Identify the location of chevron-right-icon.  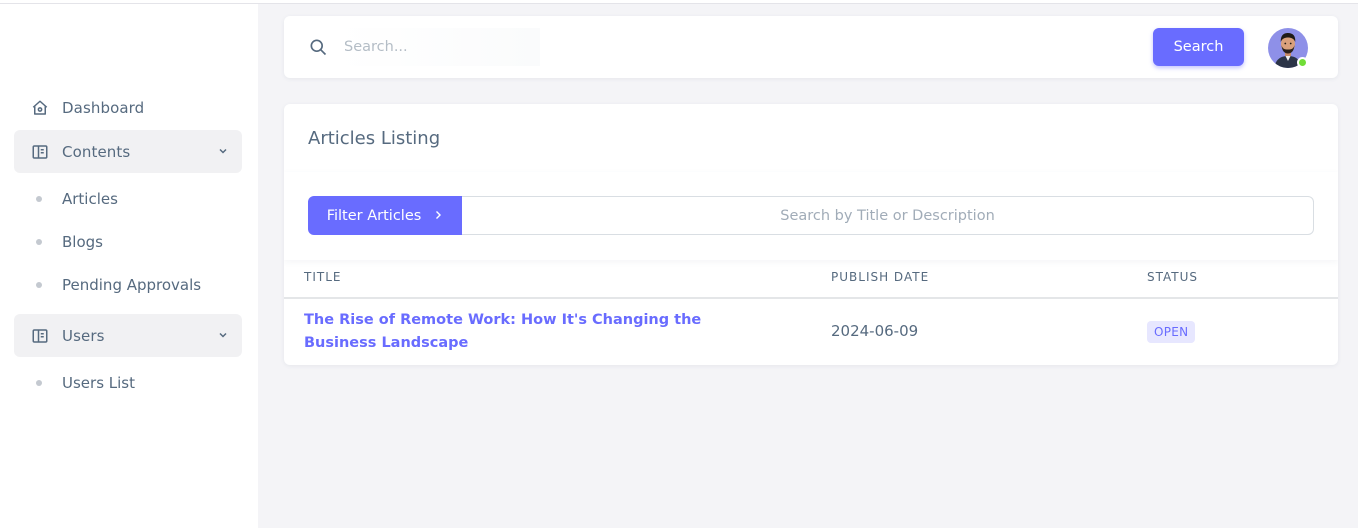
(438, 216).